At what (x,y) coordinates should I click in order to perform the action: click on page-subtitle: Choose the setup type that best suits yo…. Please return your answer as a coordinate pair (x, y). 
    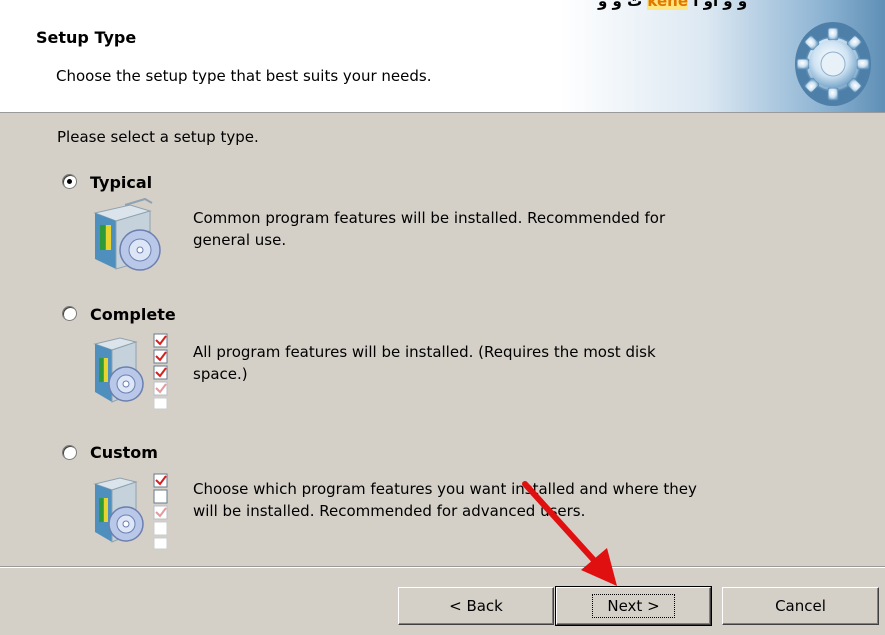
    Looking at the image, I should click on (244, 76).